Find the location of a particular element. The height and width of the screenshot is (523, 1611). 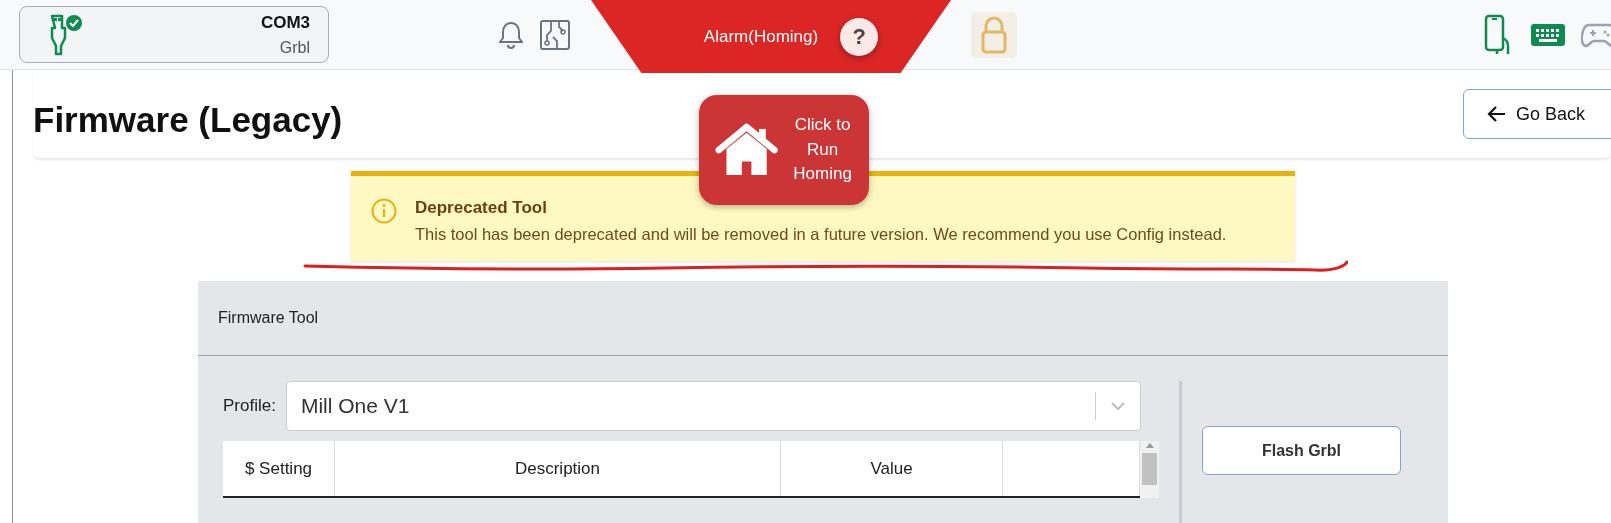

alert-message: This tool has been deprecated and will be removed in a future version. We recommend you use Config instead. is located at coordinates (821, 234).